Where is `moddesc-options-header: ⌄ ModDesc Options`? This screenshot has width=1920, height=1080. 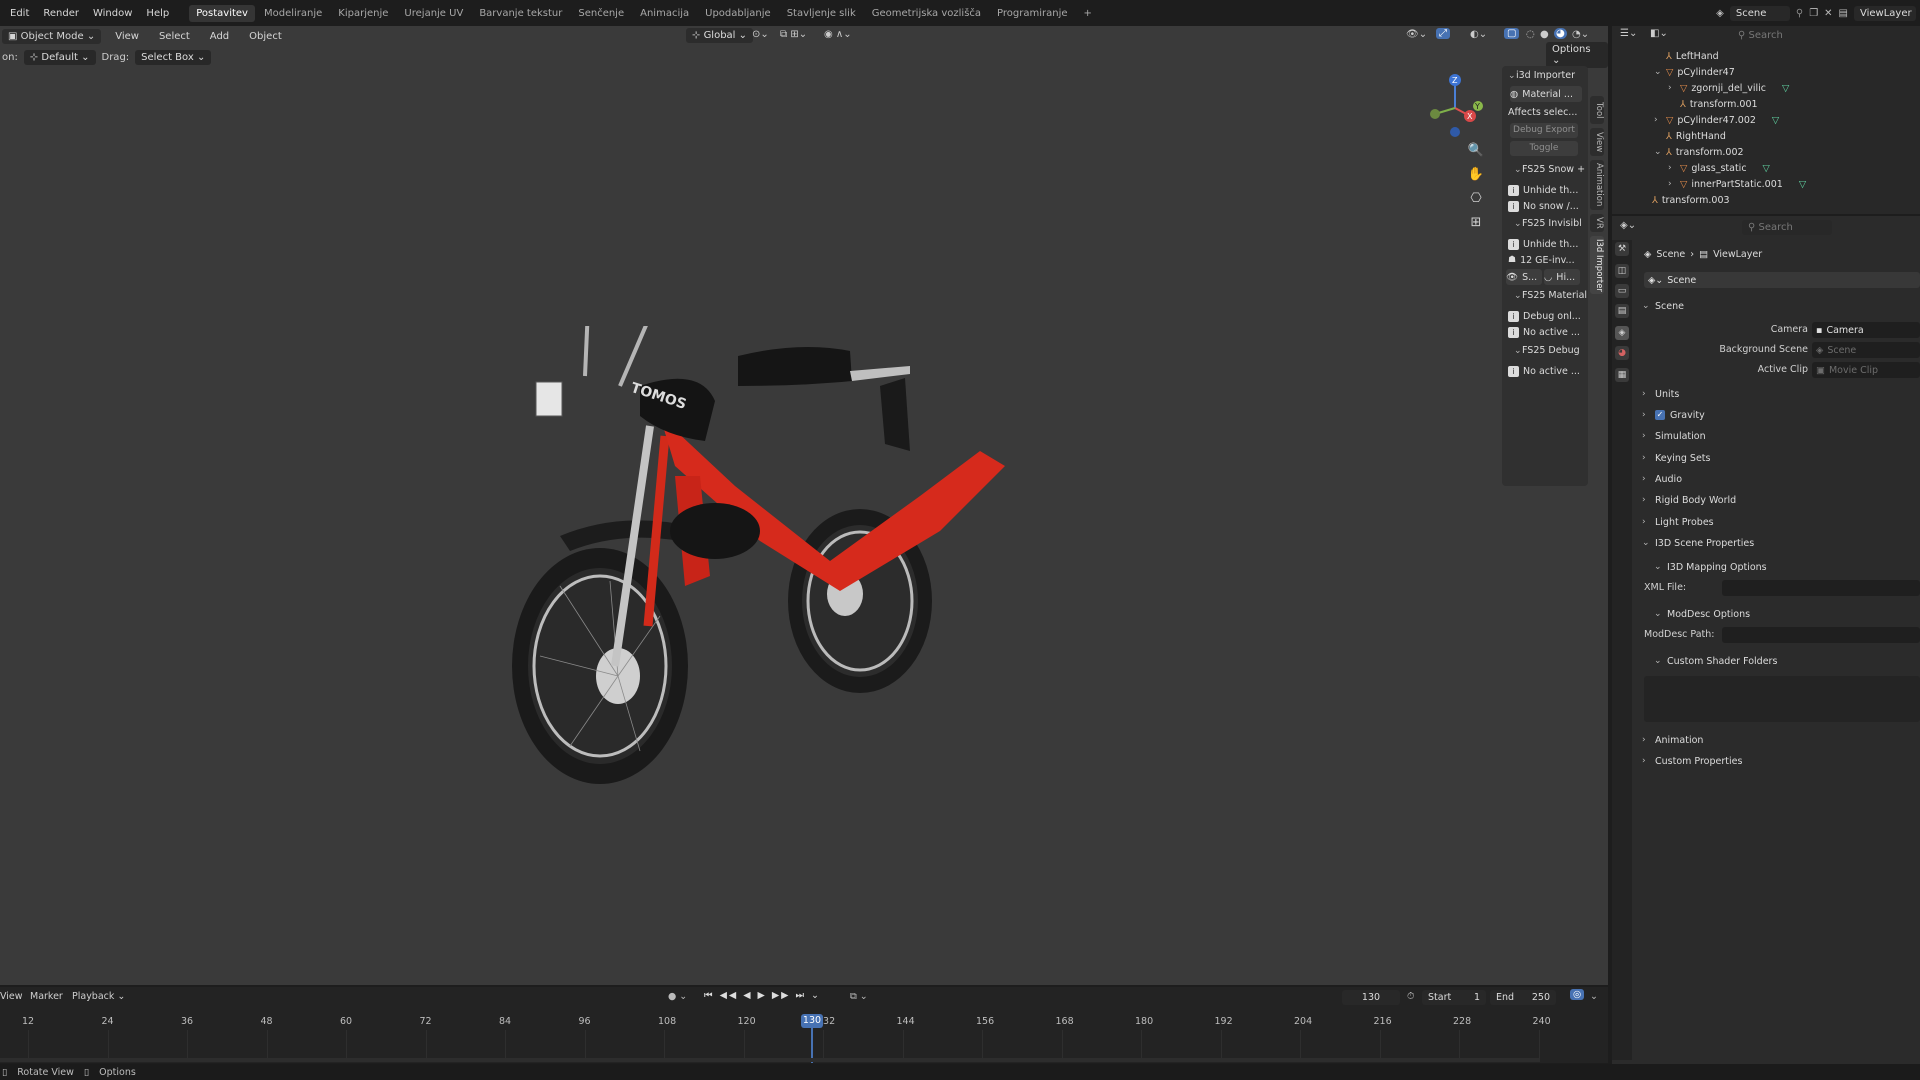 moddesc-options-header: ⌄ ModDesc Options is located at coordinates (1702, 614).